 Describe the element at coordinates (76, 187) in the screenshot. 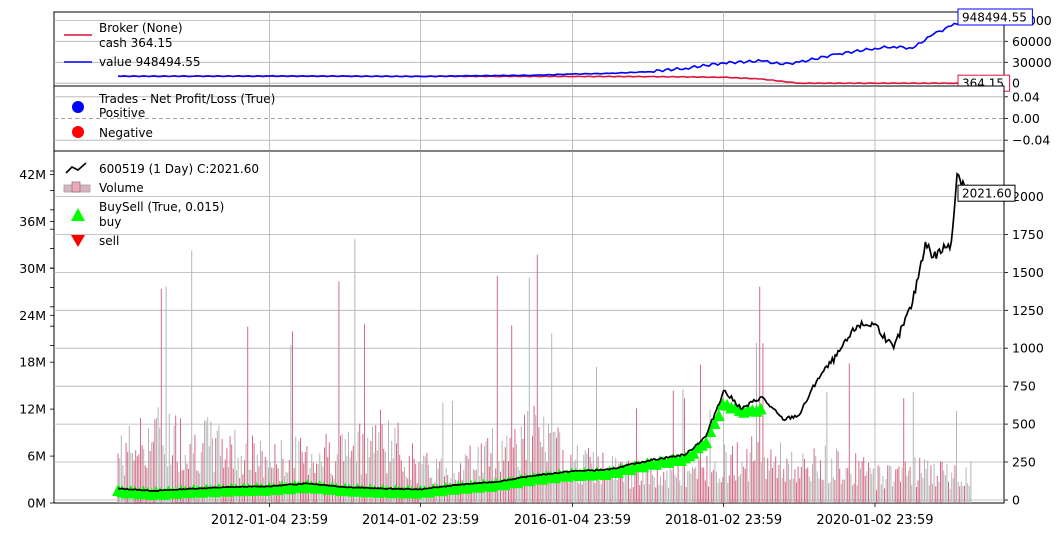

I see `volume-legend-swatch-inner` at that location.